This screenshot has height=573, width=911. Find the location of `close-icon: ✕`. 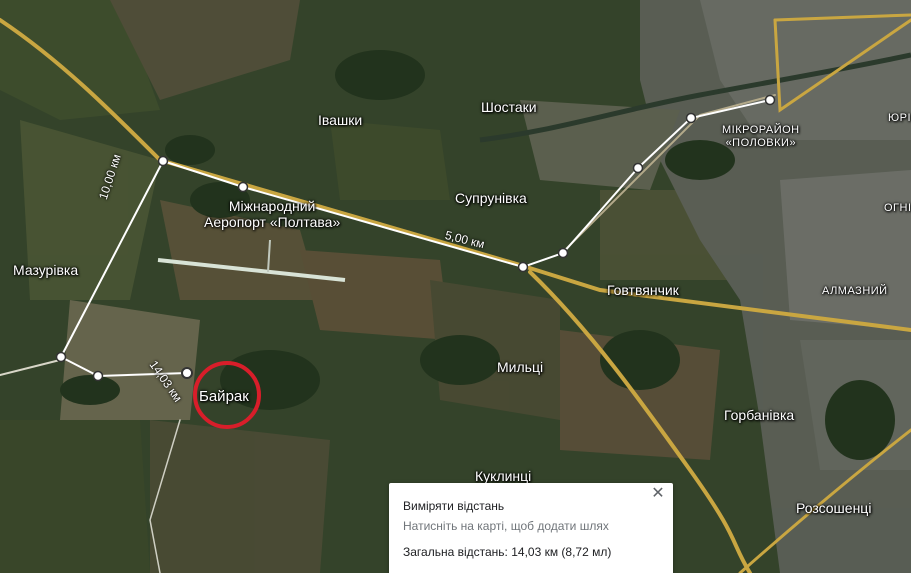

close-icon: ✕ is located at coordinates (658, 494).